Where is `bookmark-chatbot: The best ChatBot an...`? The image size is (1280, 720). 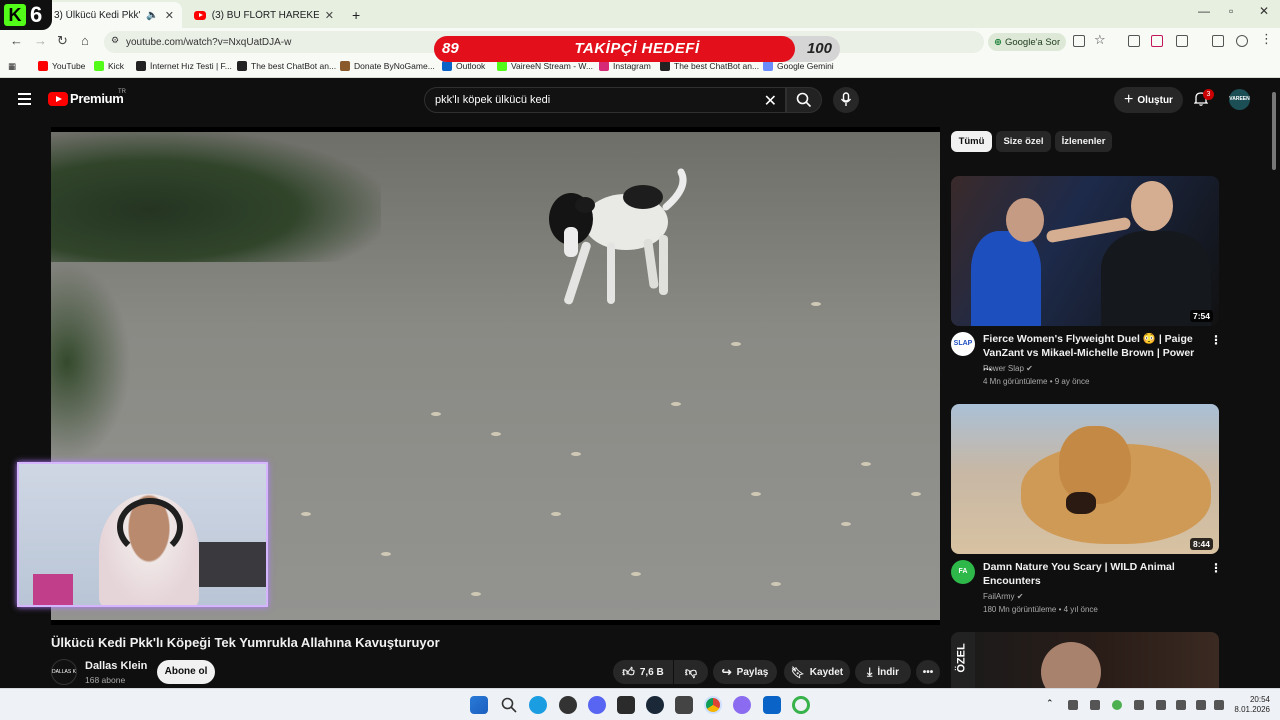
bookmark-chatbot: The best ChatBot an... is located at coordinates (286, 66).